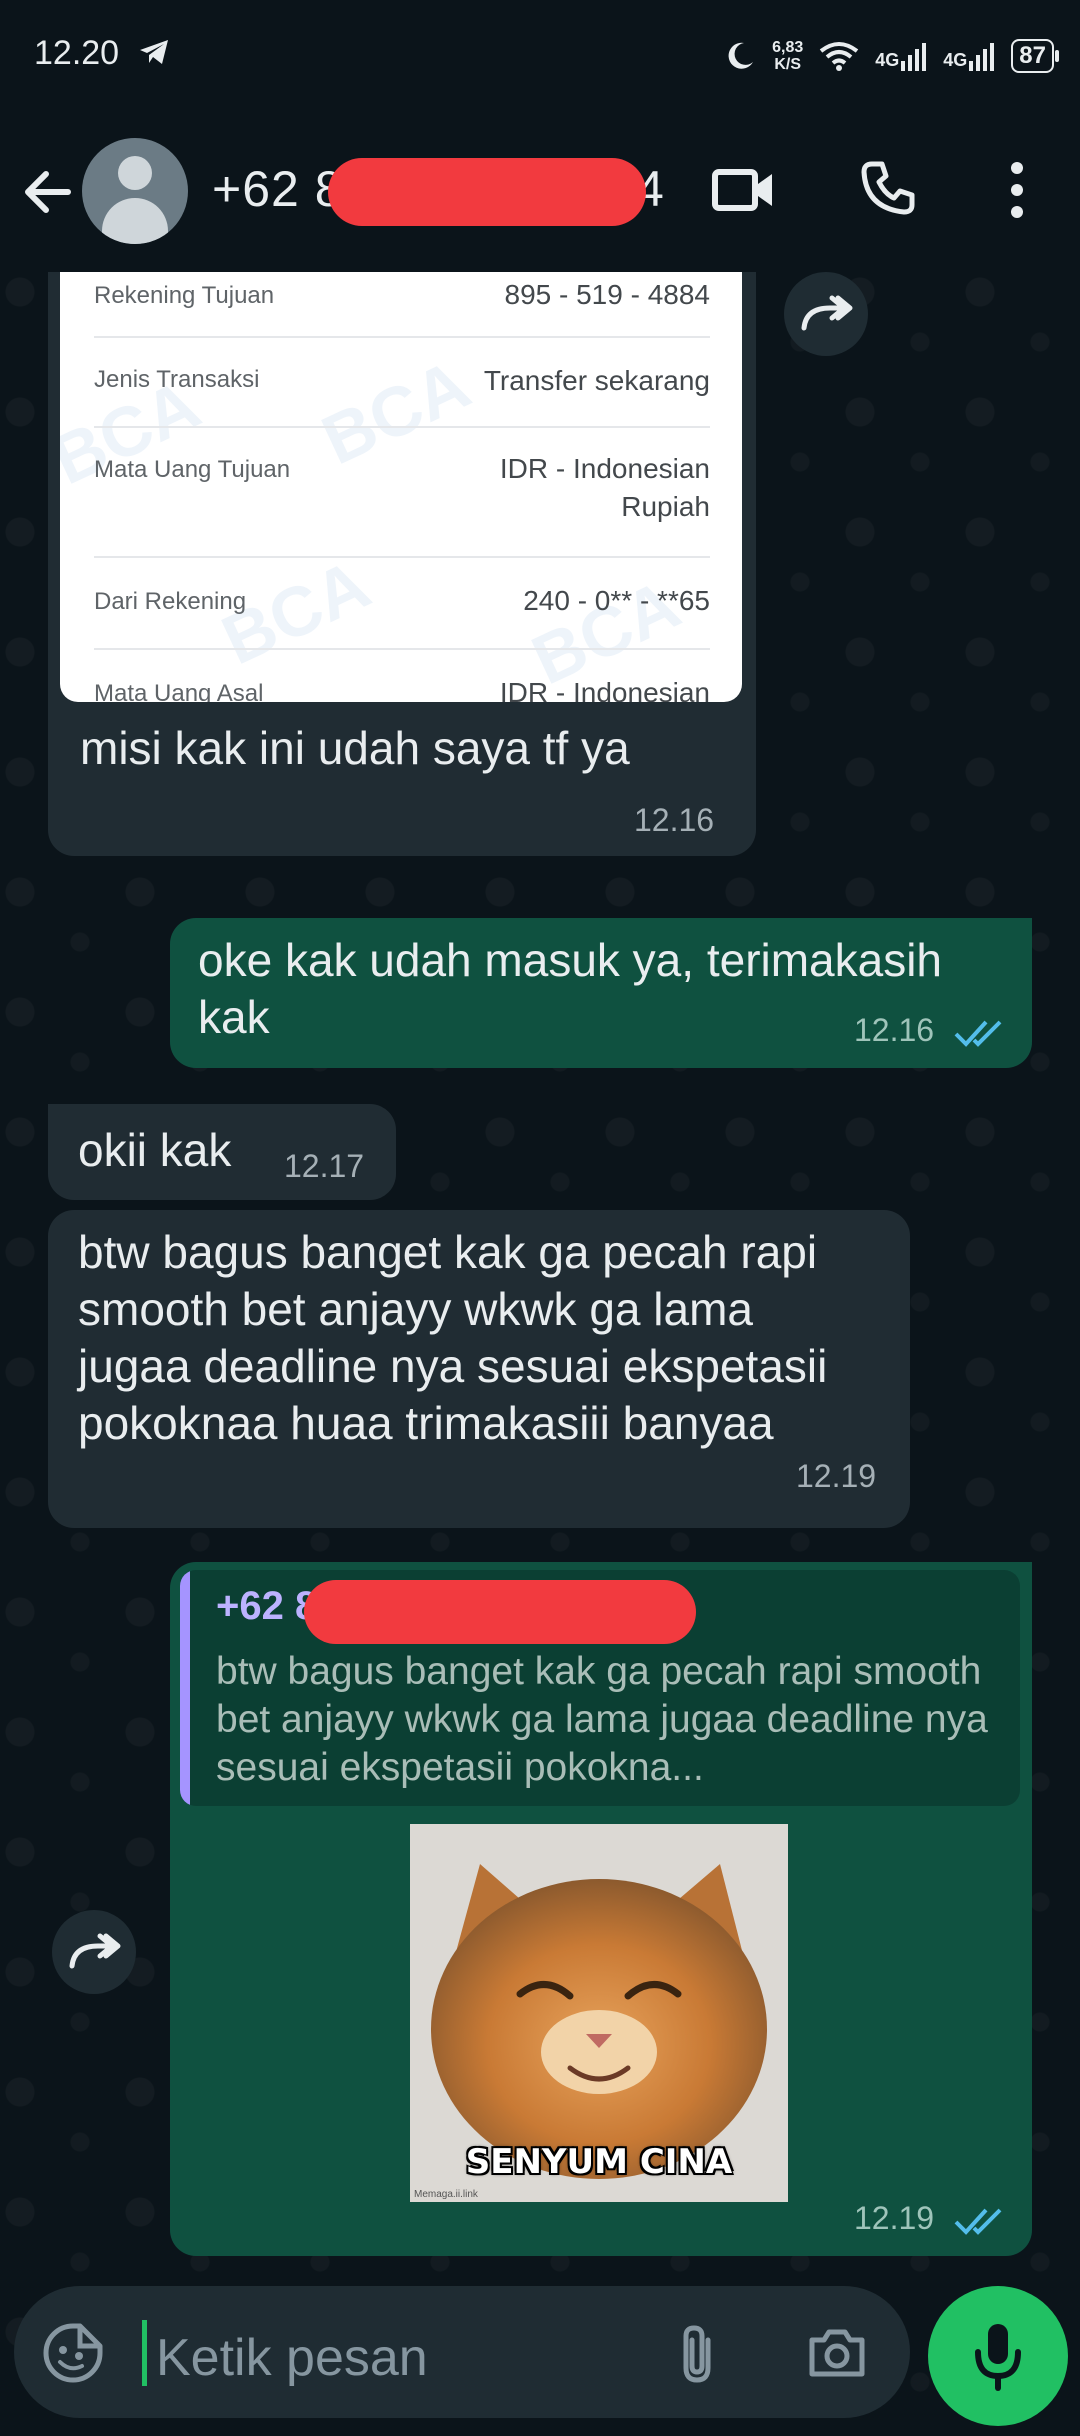 This screenshot has height=2436, width=1080. Describe the element at coordinates (77, 53) in the screenshot. I see `status-time: 12.20` at that location.